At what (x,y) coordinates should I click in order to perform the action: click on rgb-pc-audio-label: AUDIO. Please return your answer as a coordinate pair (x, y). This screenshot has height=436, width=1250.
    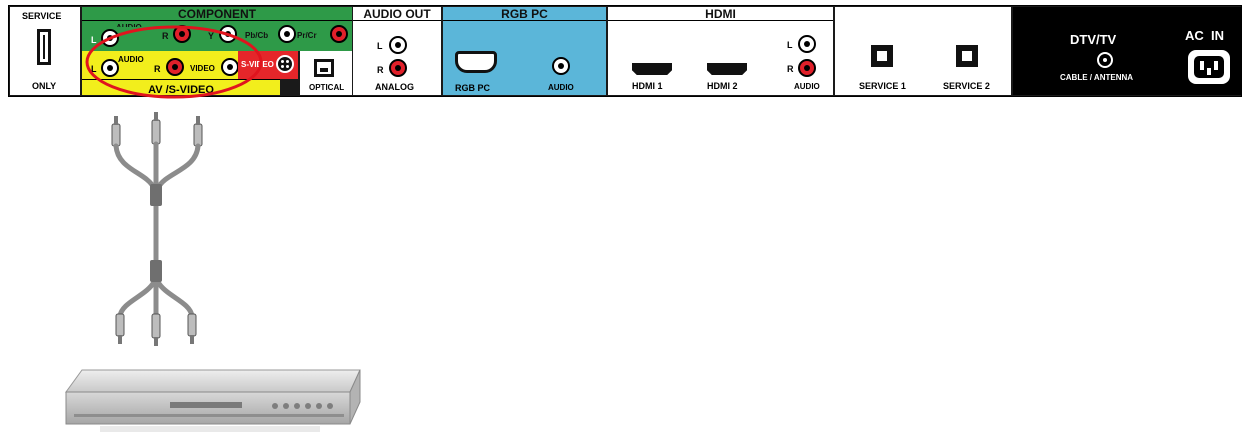
    Looking at the image, I should click on (561, 87).